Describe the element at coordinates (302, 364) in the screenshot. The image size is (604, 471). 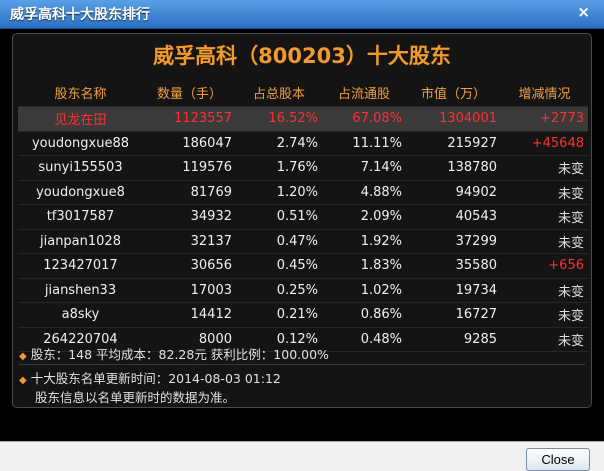
I see `divider` at that location.